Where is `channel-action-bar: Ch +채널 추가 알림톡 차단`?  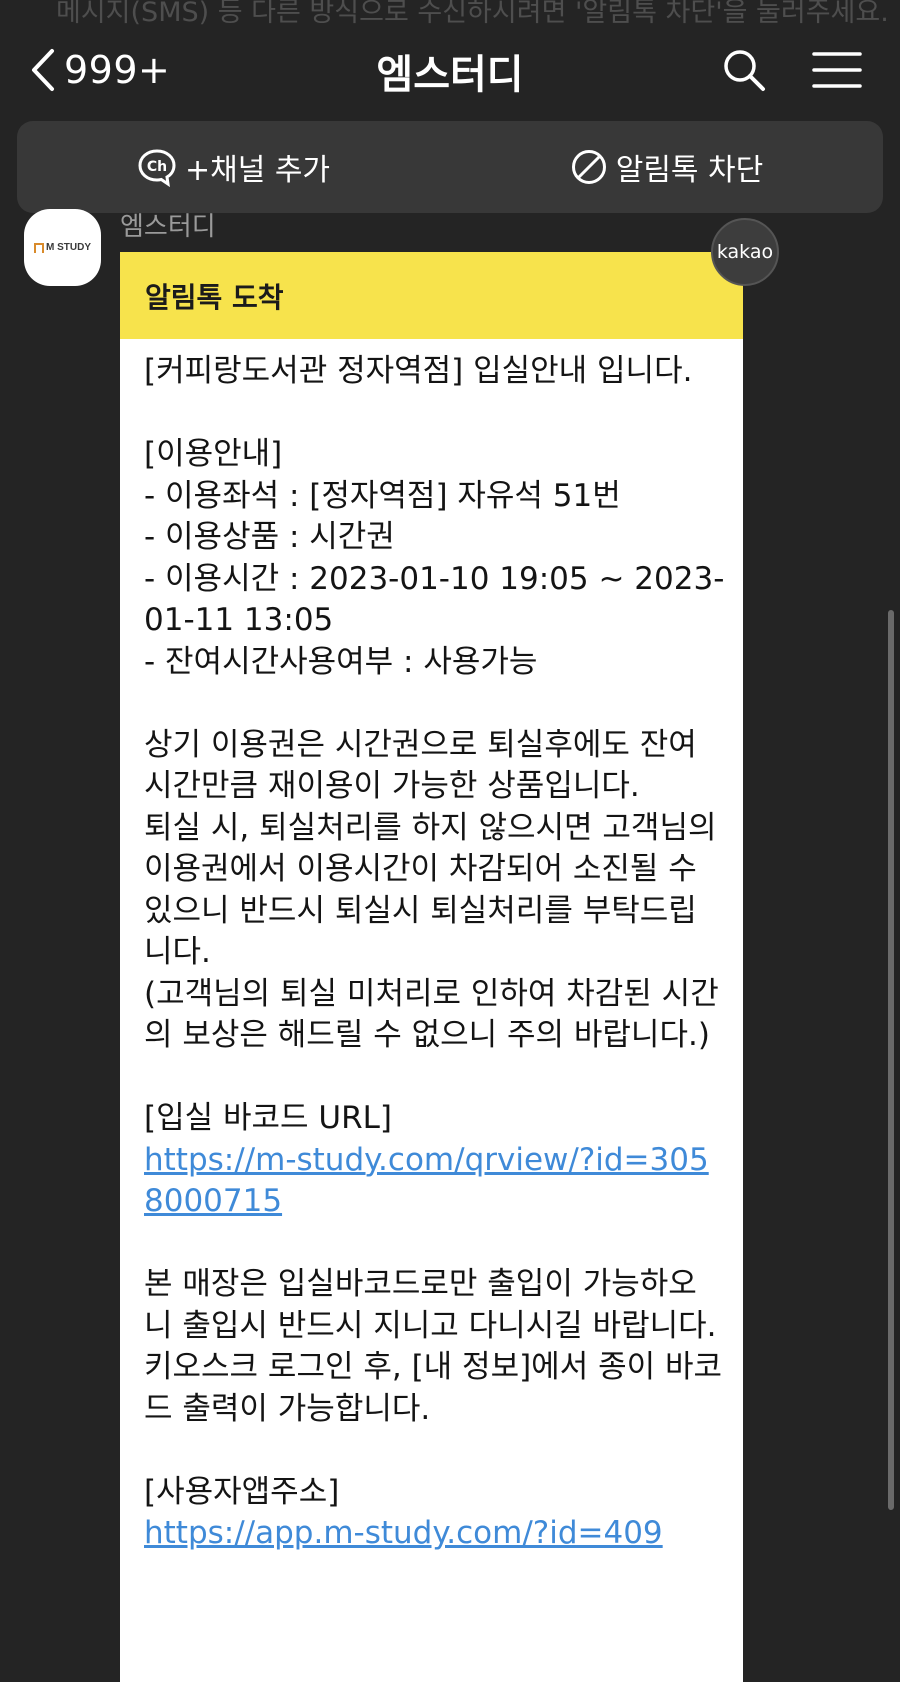
channel-action-bar: Ch +채널 추가 알림톡 차단 is located at coordinates (450, 167).